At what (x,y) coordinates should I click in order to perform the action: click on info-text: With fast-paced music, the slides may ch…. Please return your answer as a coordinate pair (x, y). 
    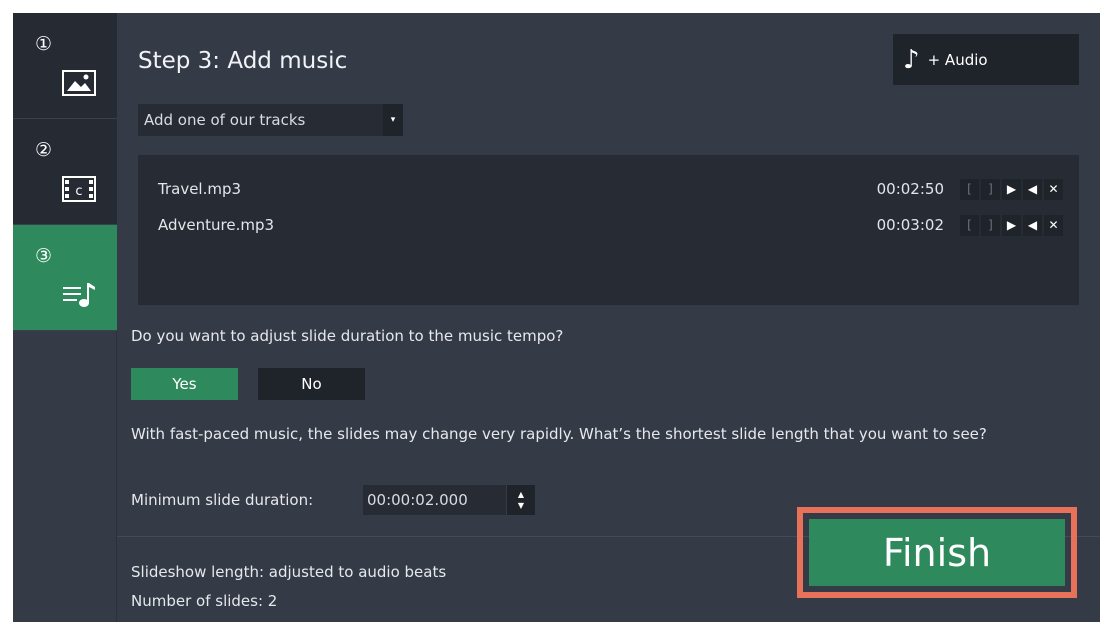
    Looking at the image, I should click on (559, 434).